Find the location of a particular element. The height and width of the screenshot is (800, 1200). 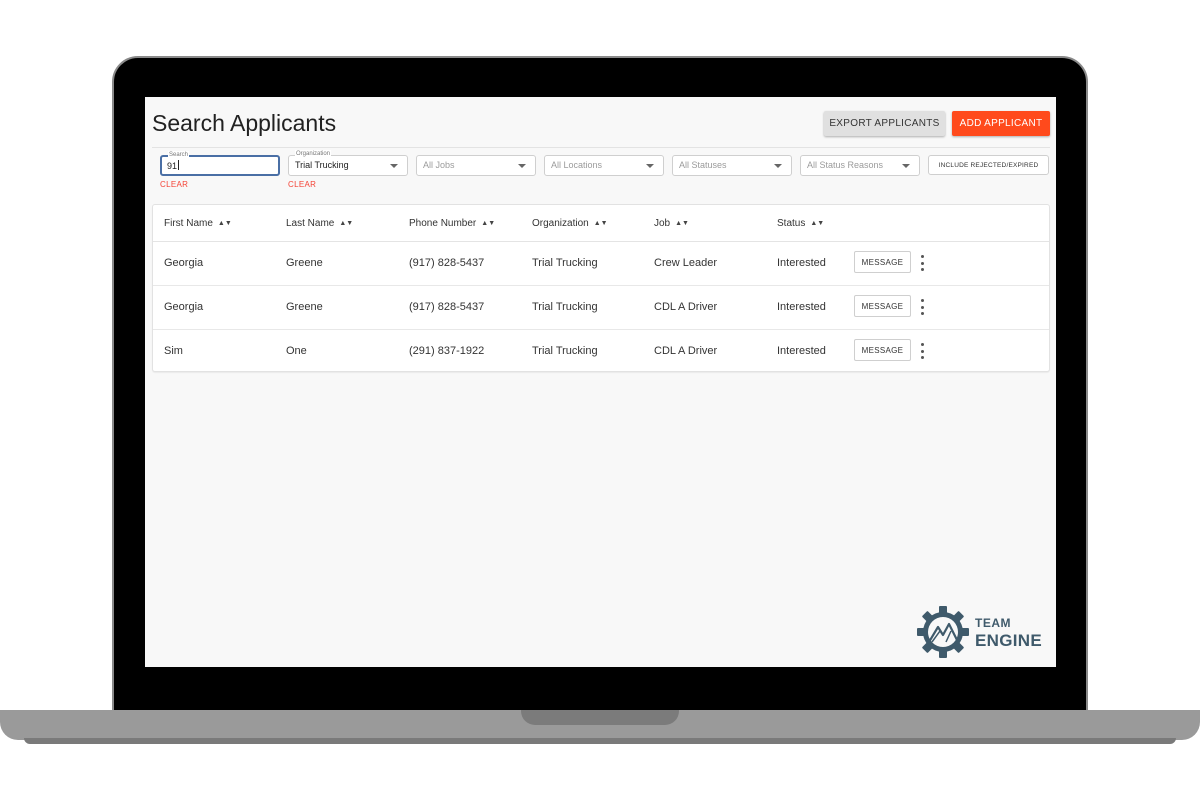

logo-text-engine: ENGINE is located at coordinates (1008, 640).